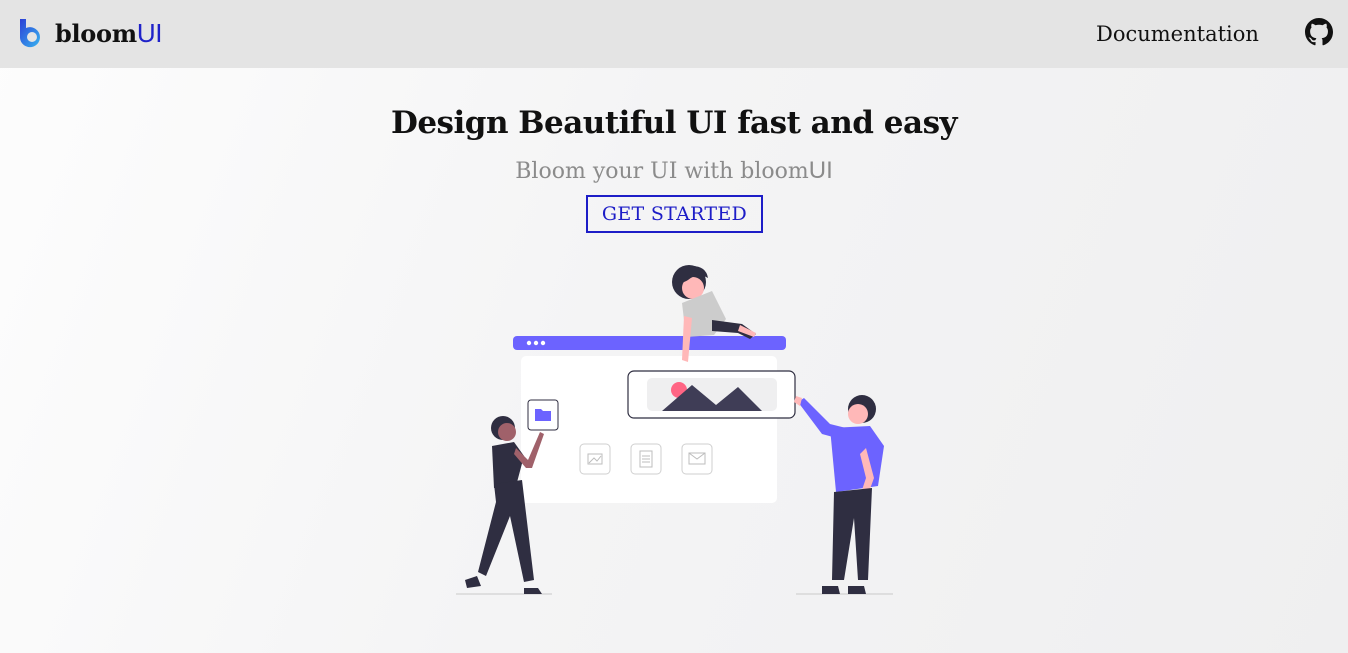 The width and height of the screenshot is (1348, 653). I want to click on document-placeholder-icon, so click(646, 459).